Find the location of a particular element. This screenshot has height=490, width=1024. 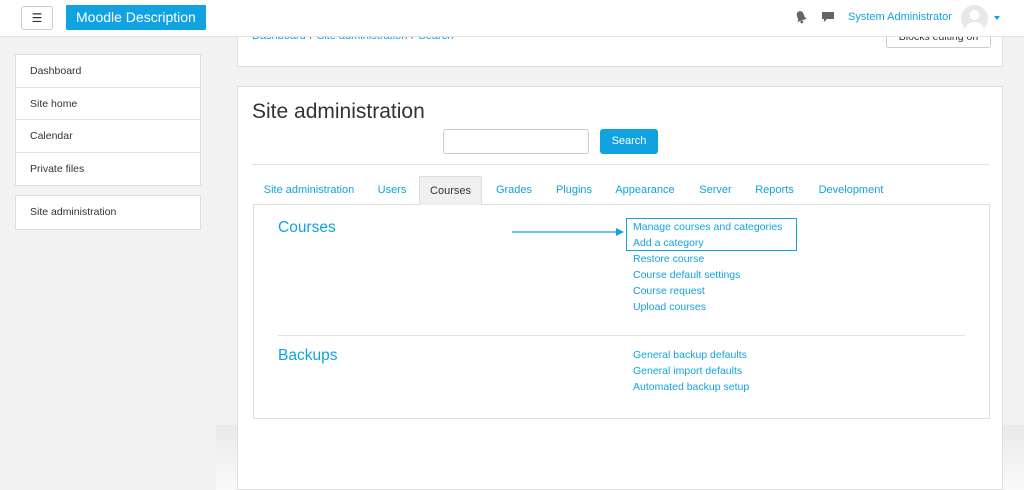

divider is located at coordinates (621, 164).